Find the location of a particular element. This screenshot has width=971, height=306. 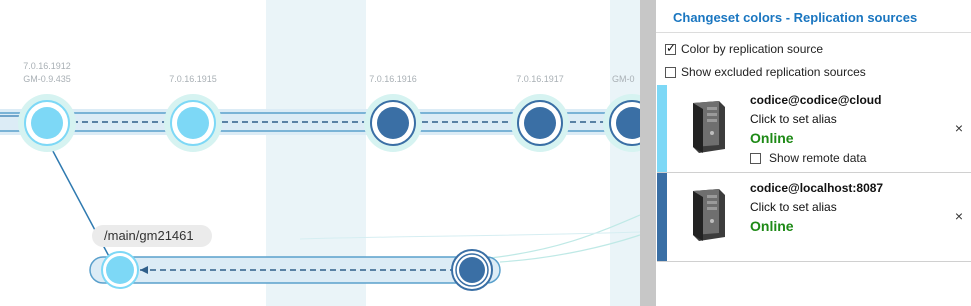

column-band is located at coordinates (625, 153).